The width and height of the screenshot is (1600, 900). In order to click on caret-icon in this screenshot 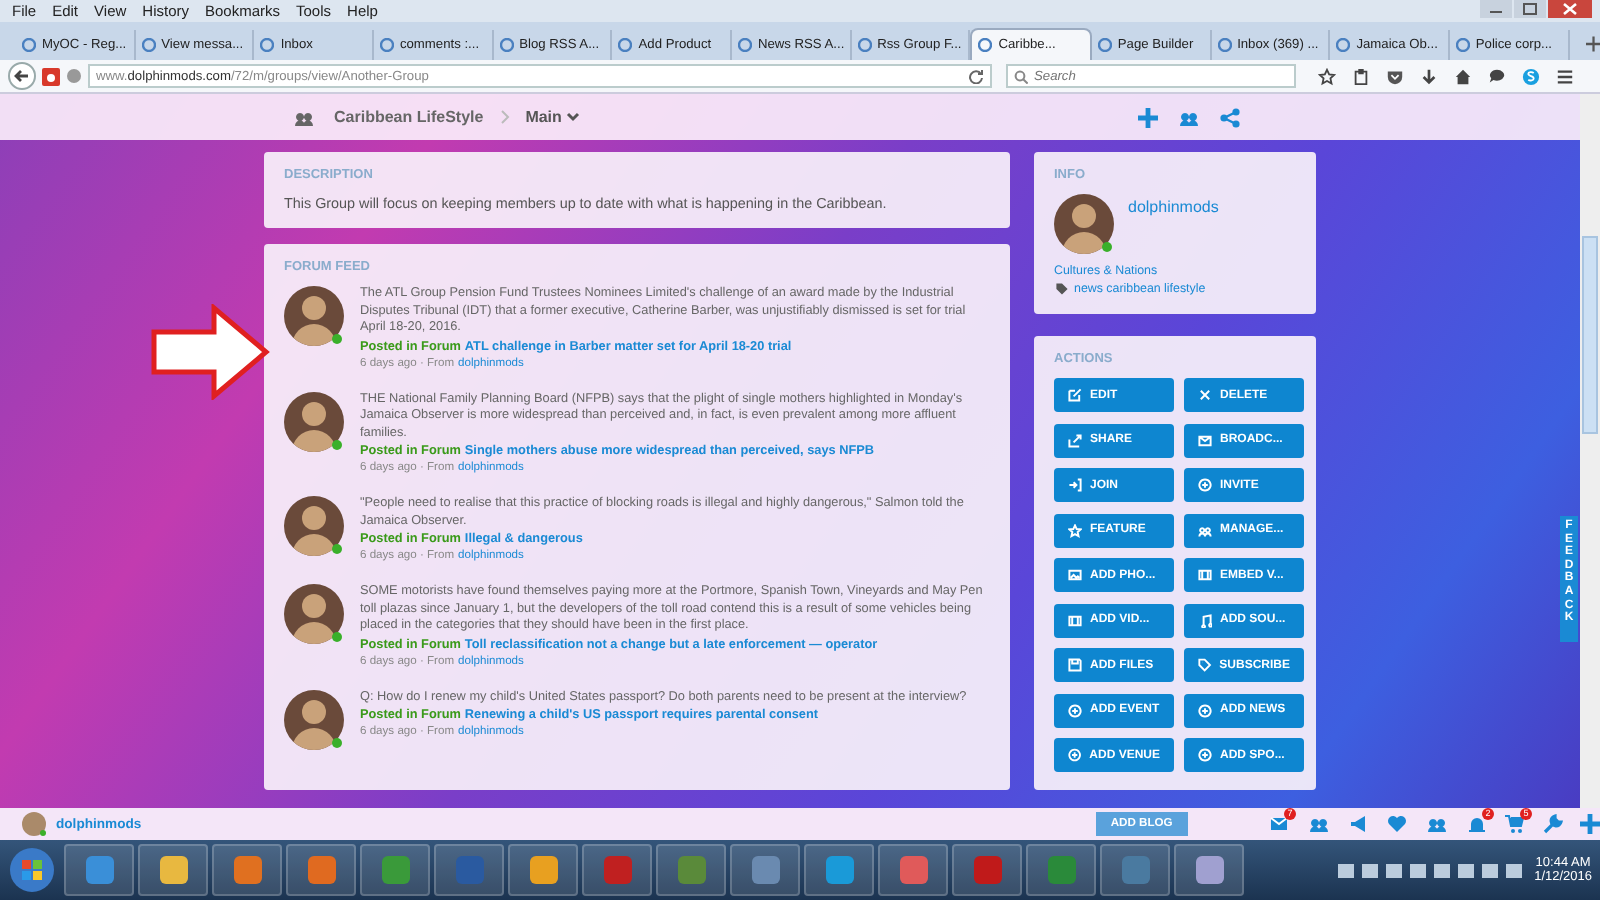, I will do `click(572, 117)`.